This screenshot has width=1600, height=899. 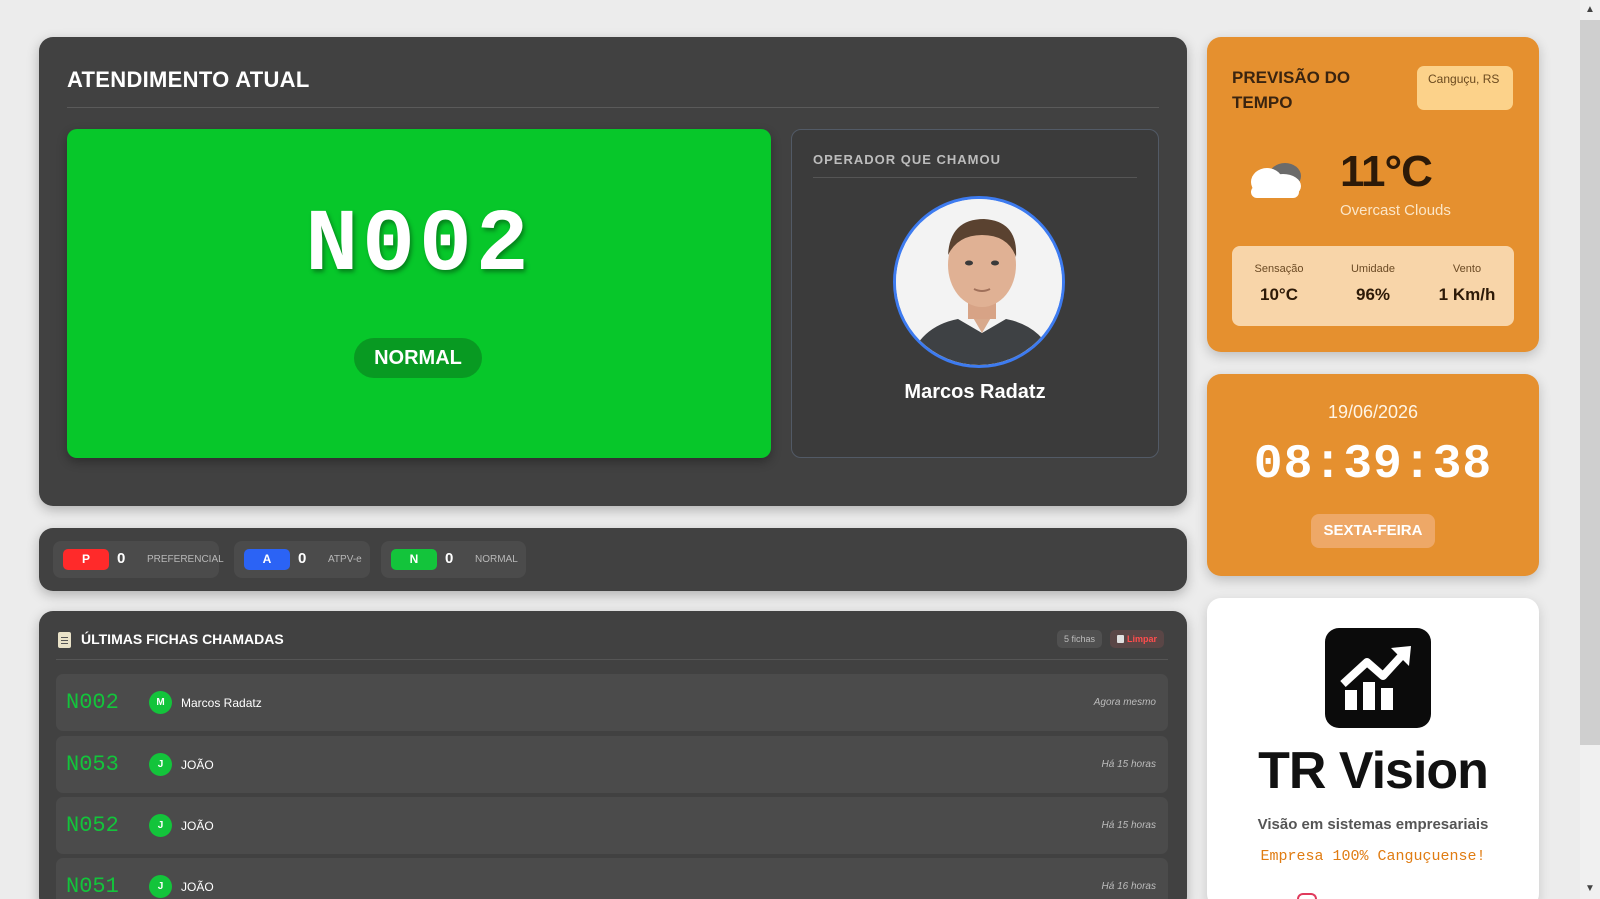 I want to click on title-divider, so click(x=613, y=107).